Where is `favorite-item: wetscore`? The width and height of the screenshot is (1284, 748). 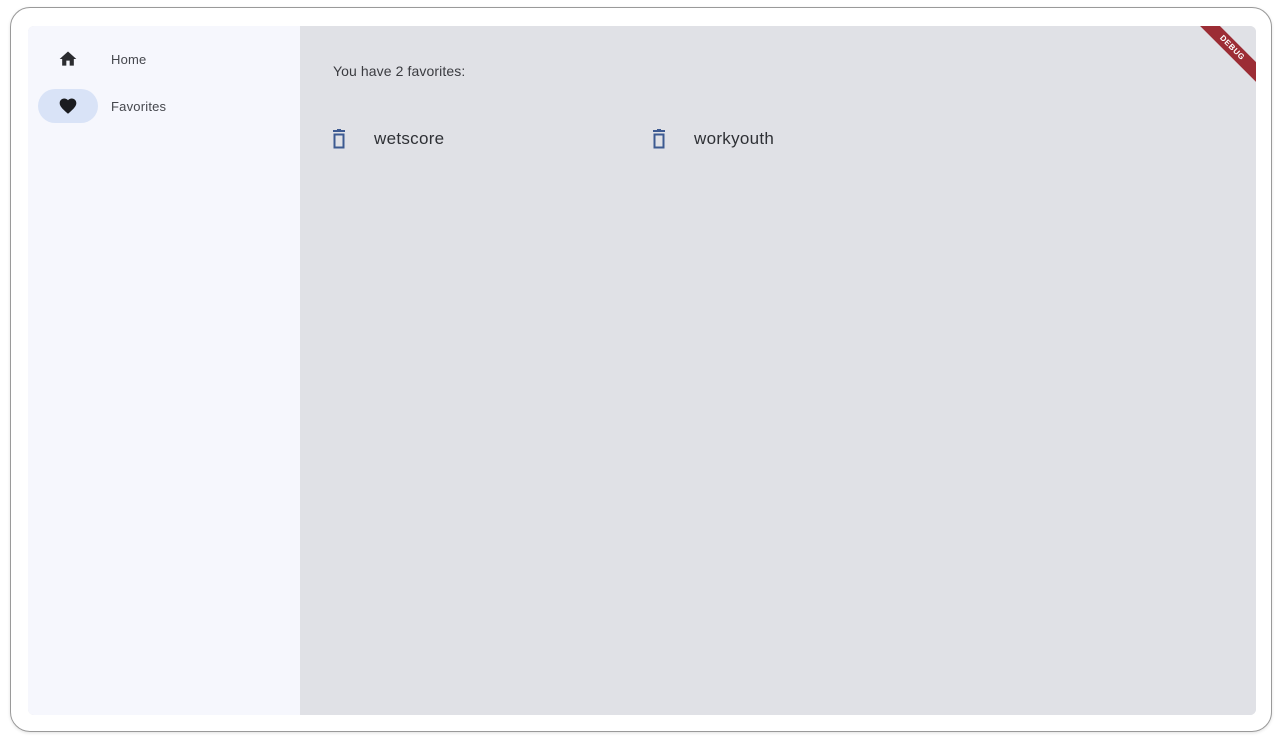
favorite-item: wetscore is located at coordinates (488, 139).